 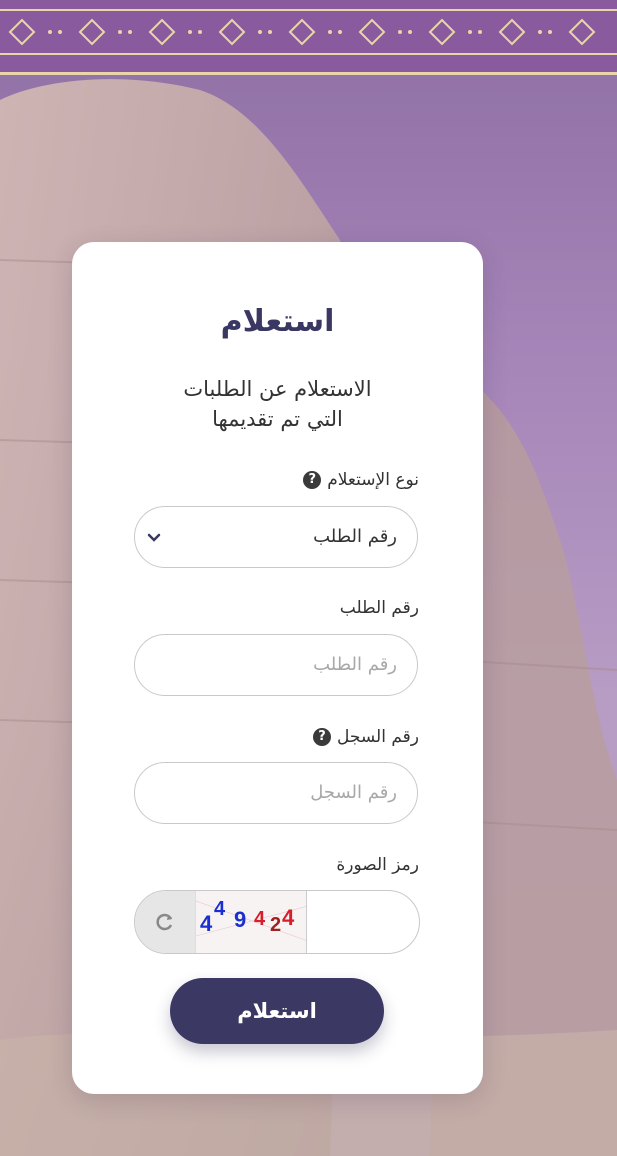 I want to click on decorative-header-band, so click(x=308, y=37).